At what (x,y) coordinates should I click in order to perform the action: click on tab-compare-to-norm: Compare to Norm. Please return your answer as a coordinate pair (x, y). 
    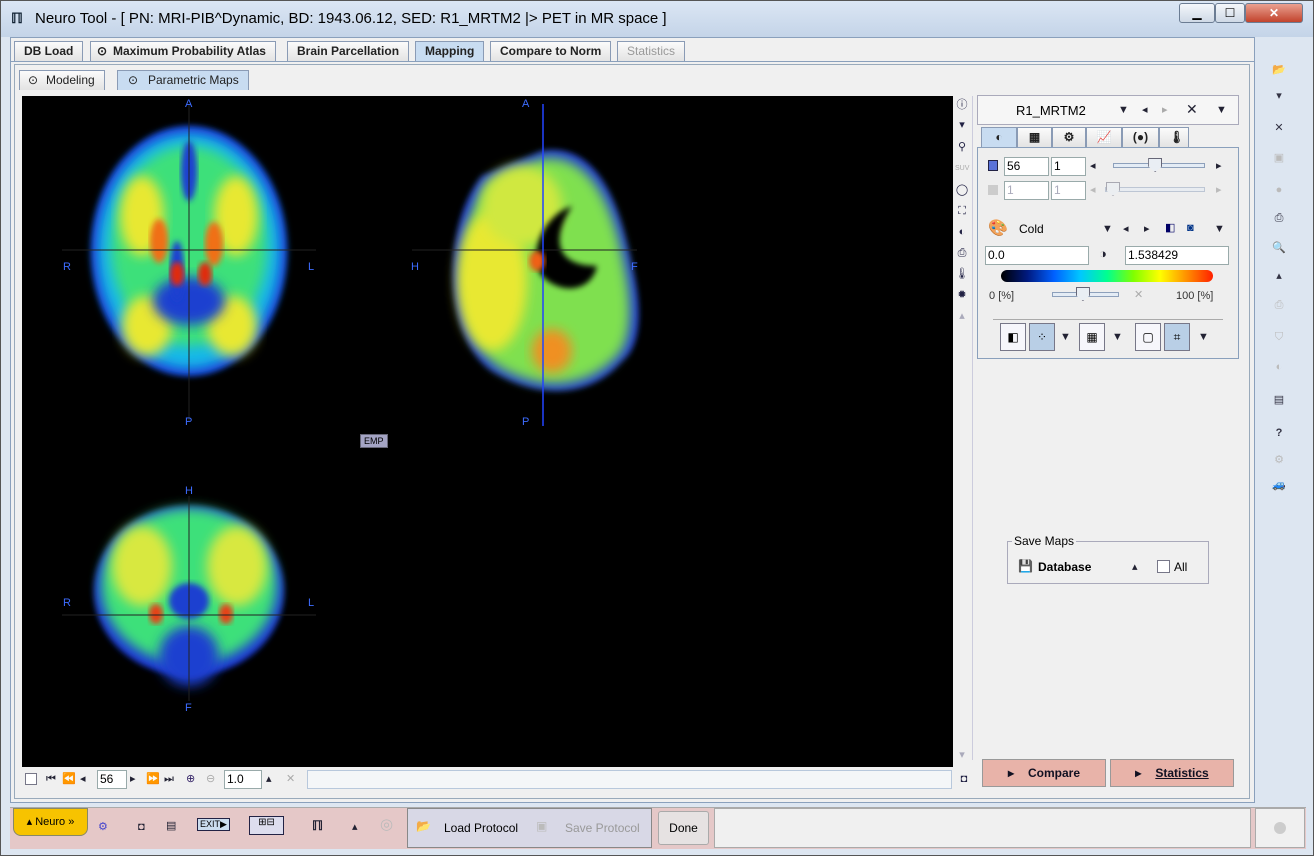
    Looking at the image, I should click on (551, 51).